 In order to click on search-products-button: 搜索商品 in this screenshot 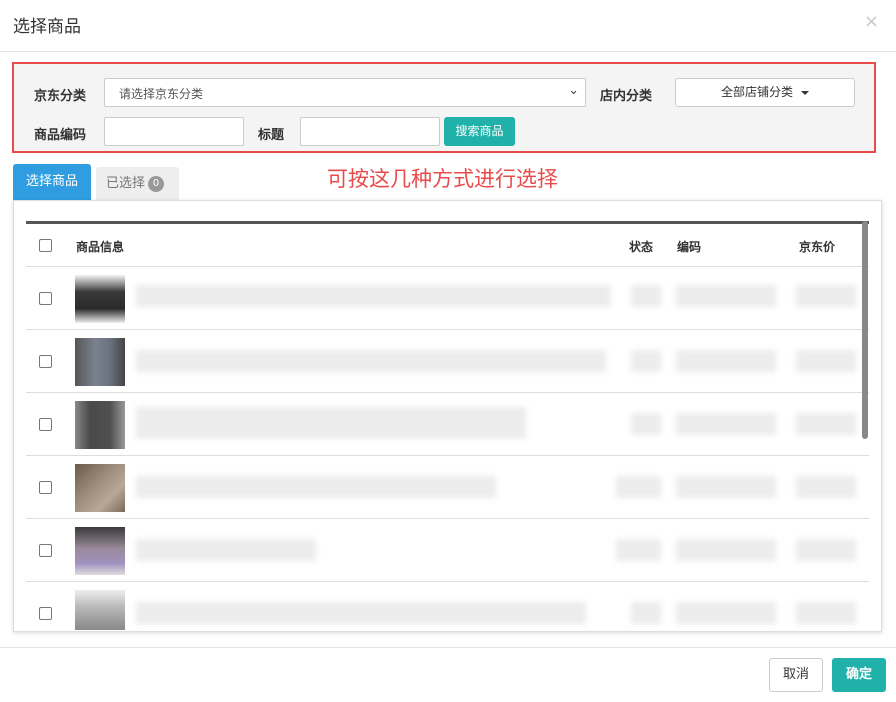, I will do `click(479, 131)`.